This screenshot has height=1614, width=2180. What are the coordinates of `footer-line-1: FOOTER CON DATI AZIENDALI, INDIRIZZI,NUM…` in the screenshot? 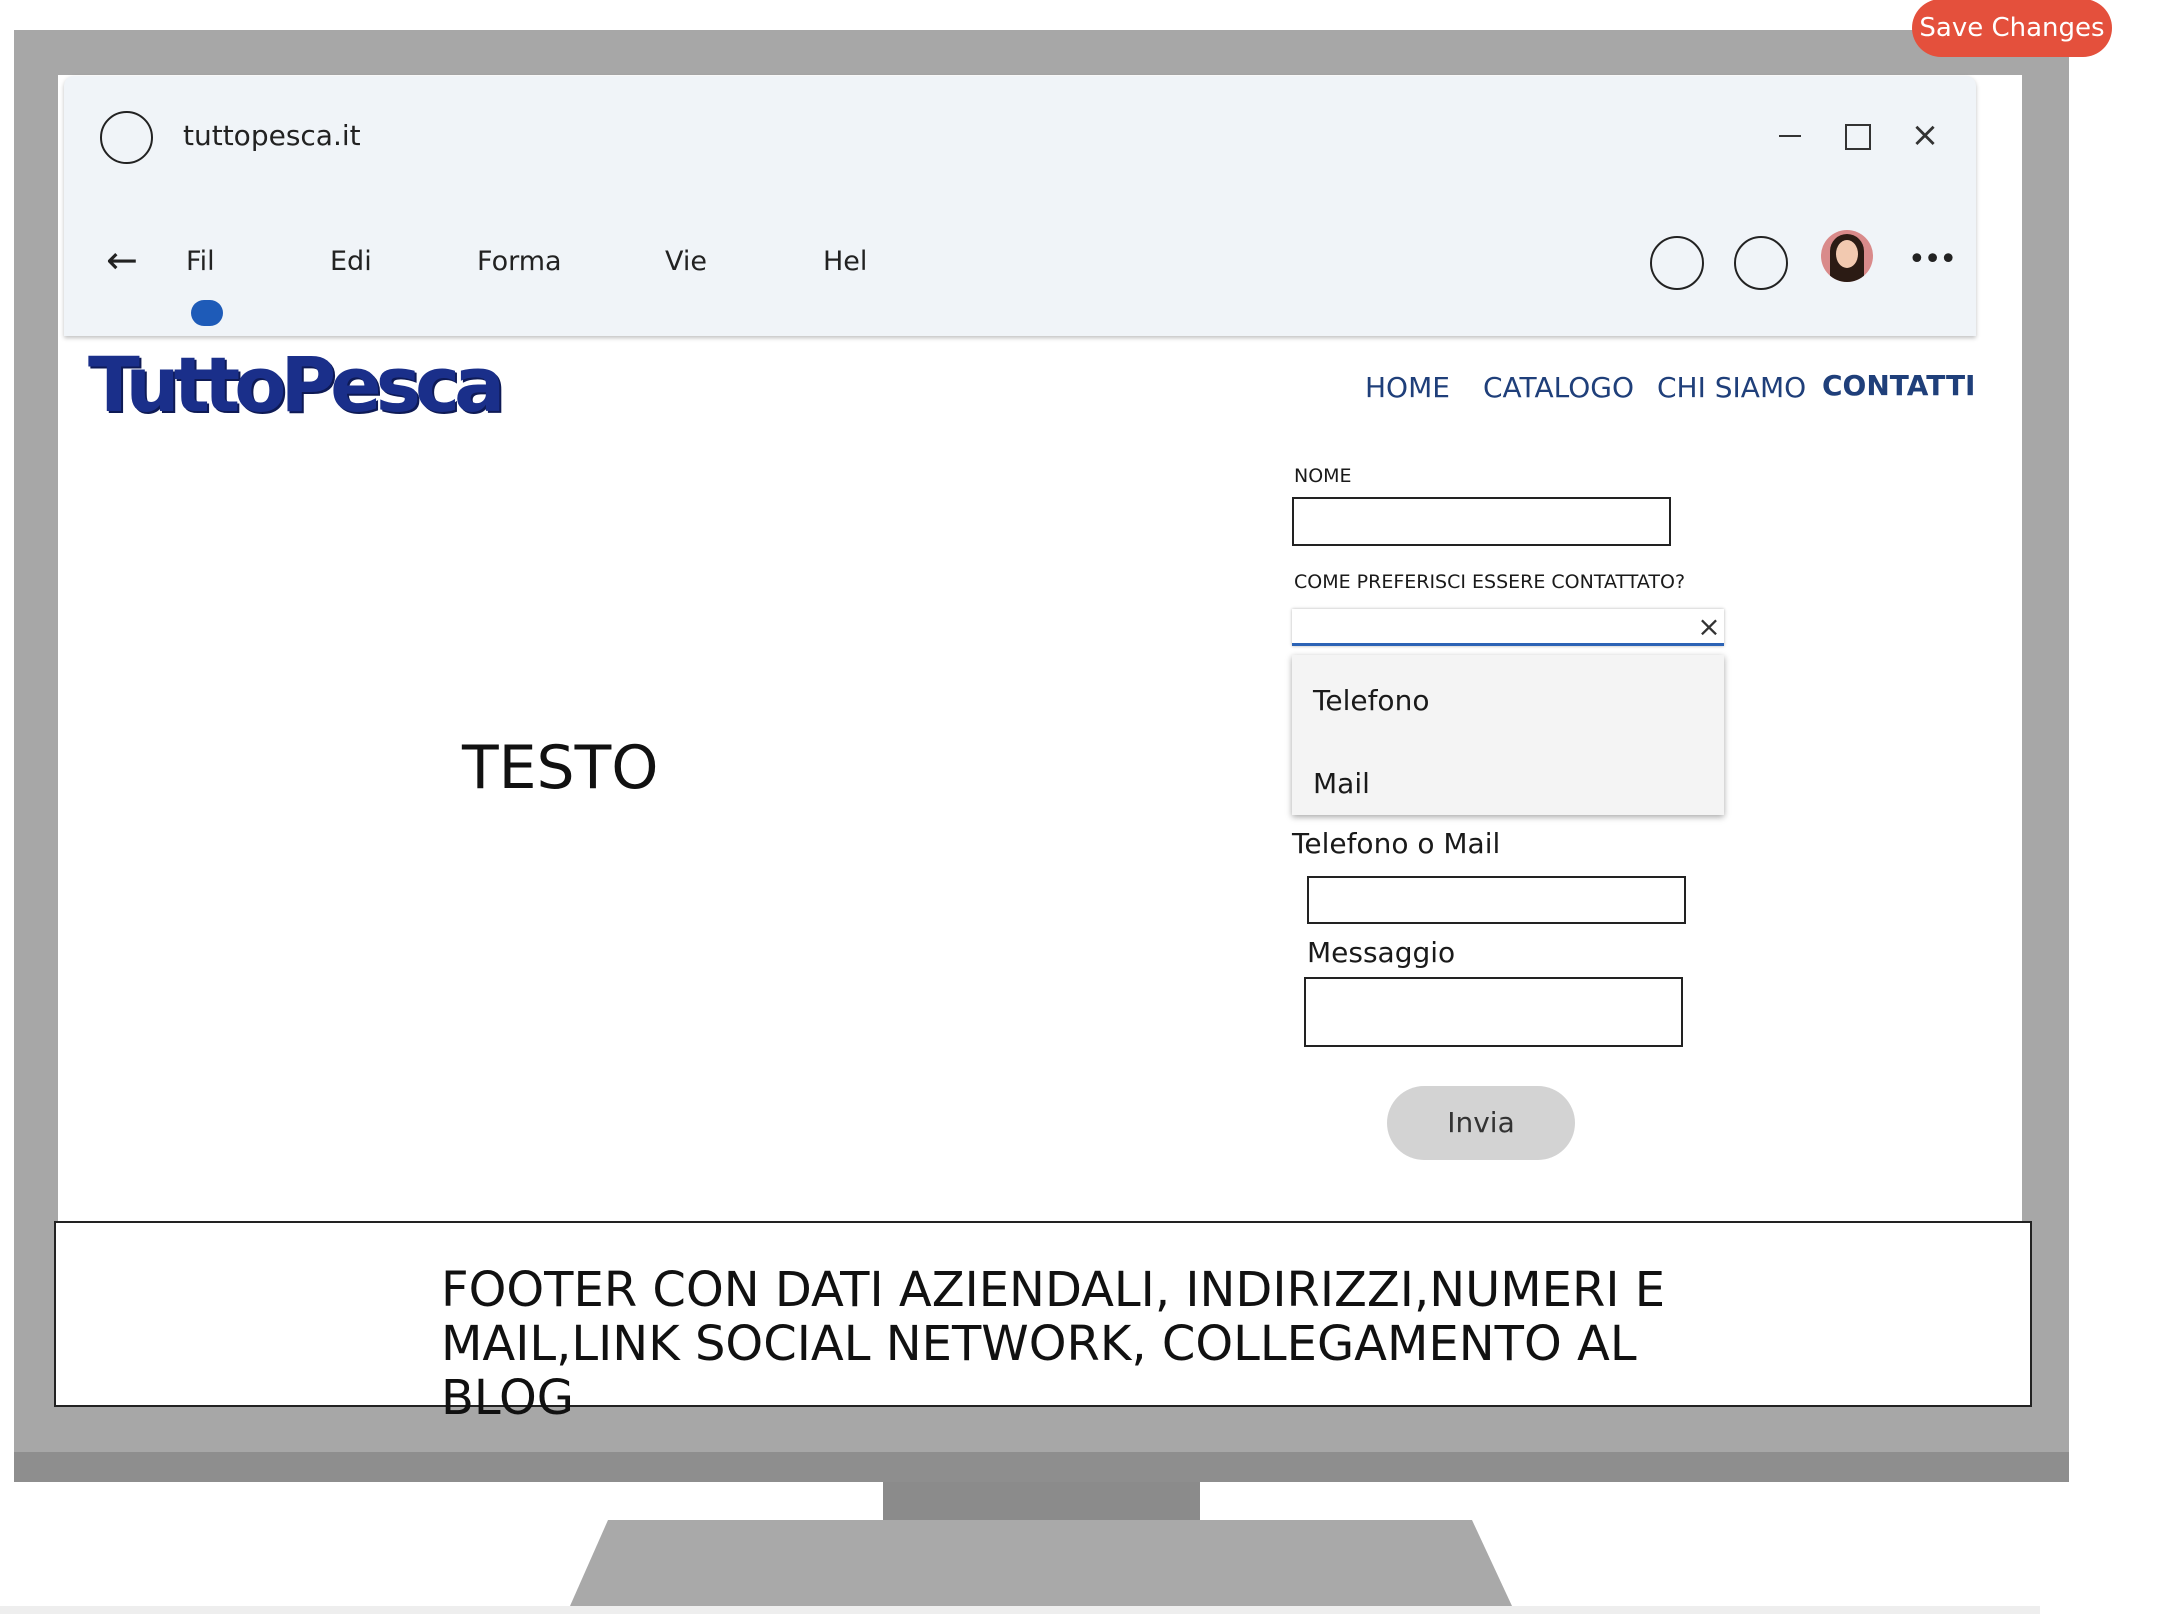 It's located at (1053, 1290).